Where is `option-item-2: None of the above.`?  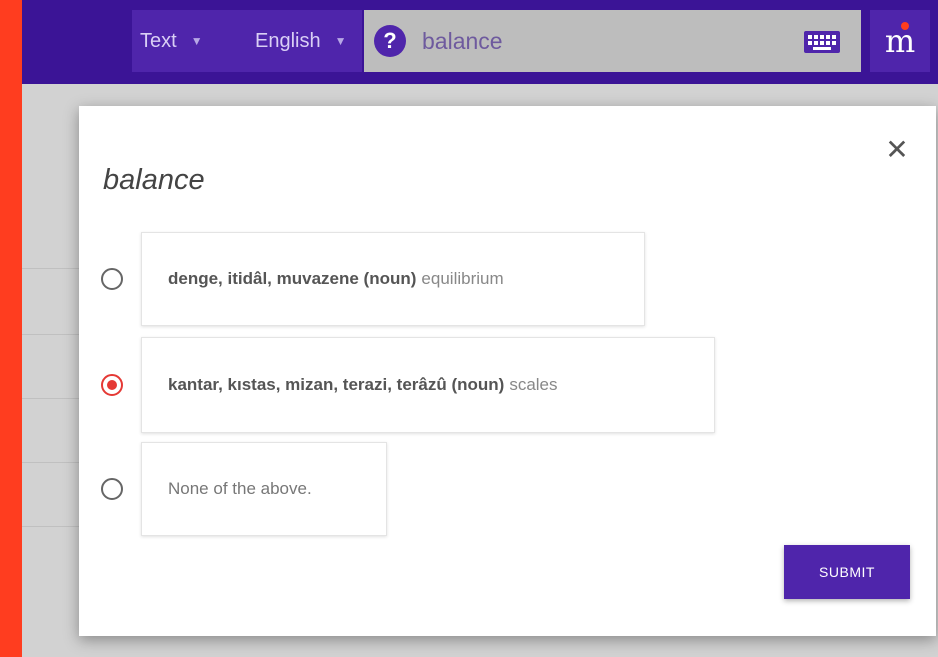 option-item-2: None of the above. is located at coordinates (244, 489).